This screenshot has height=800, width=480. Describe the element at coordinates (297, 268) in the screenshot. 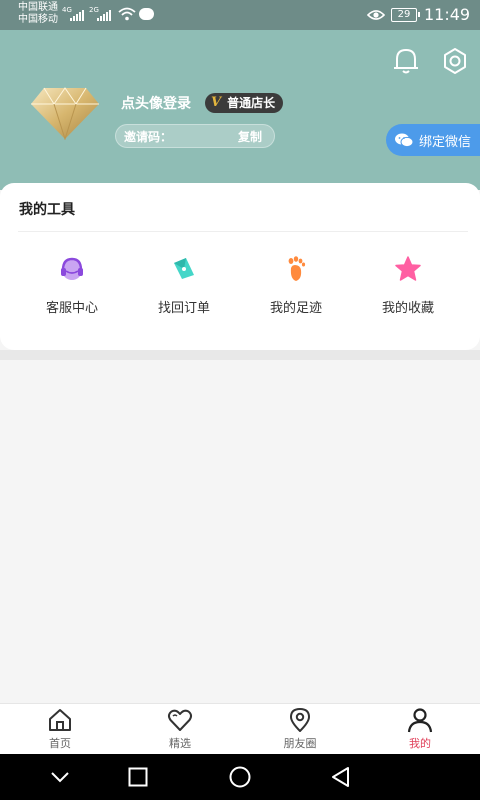

I see `footprint-icon` at that location.